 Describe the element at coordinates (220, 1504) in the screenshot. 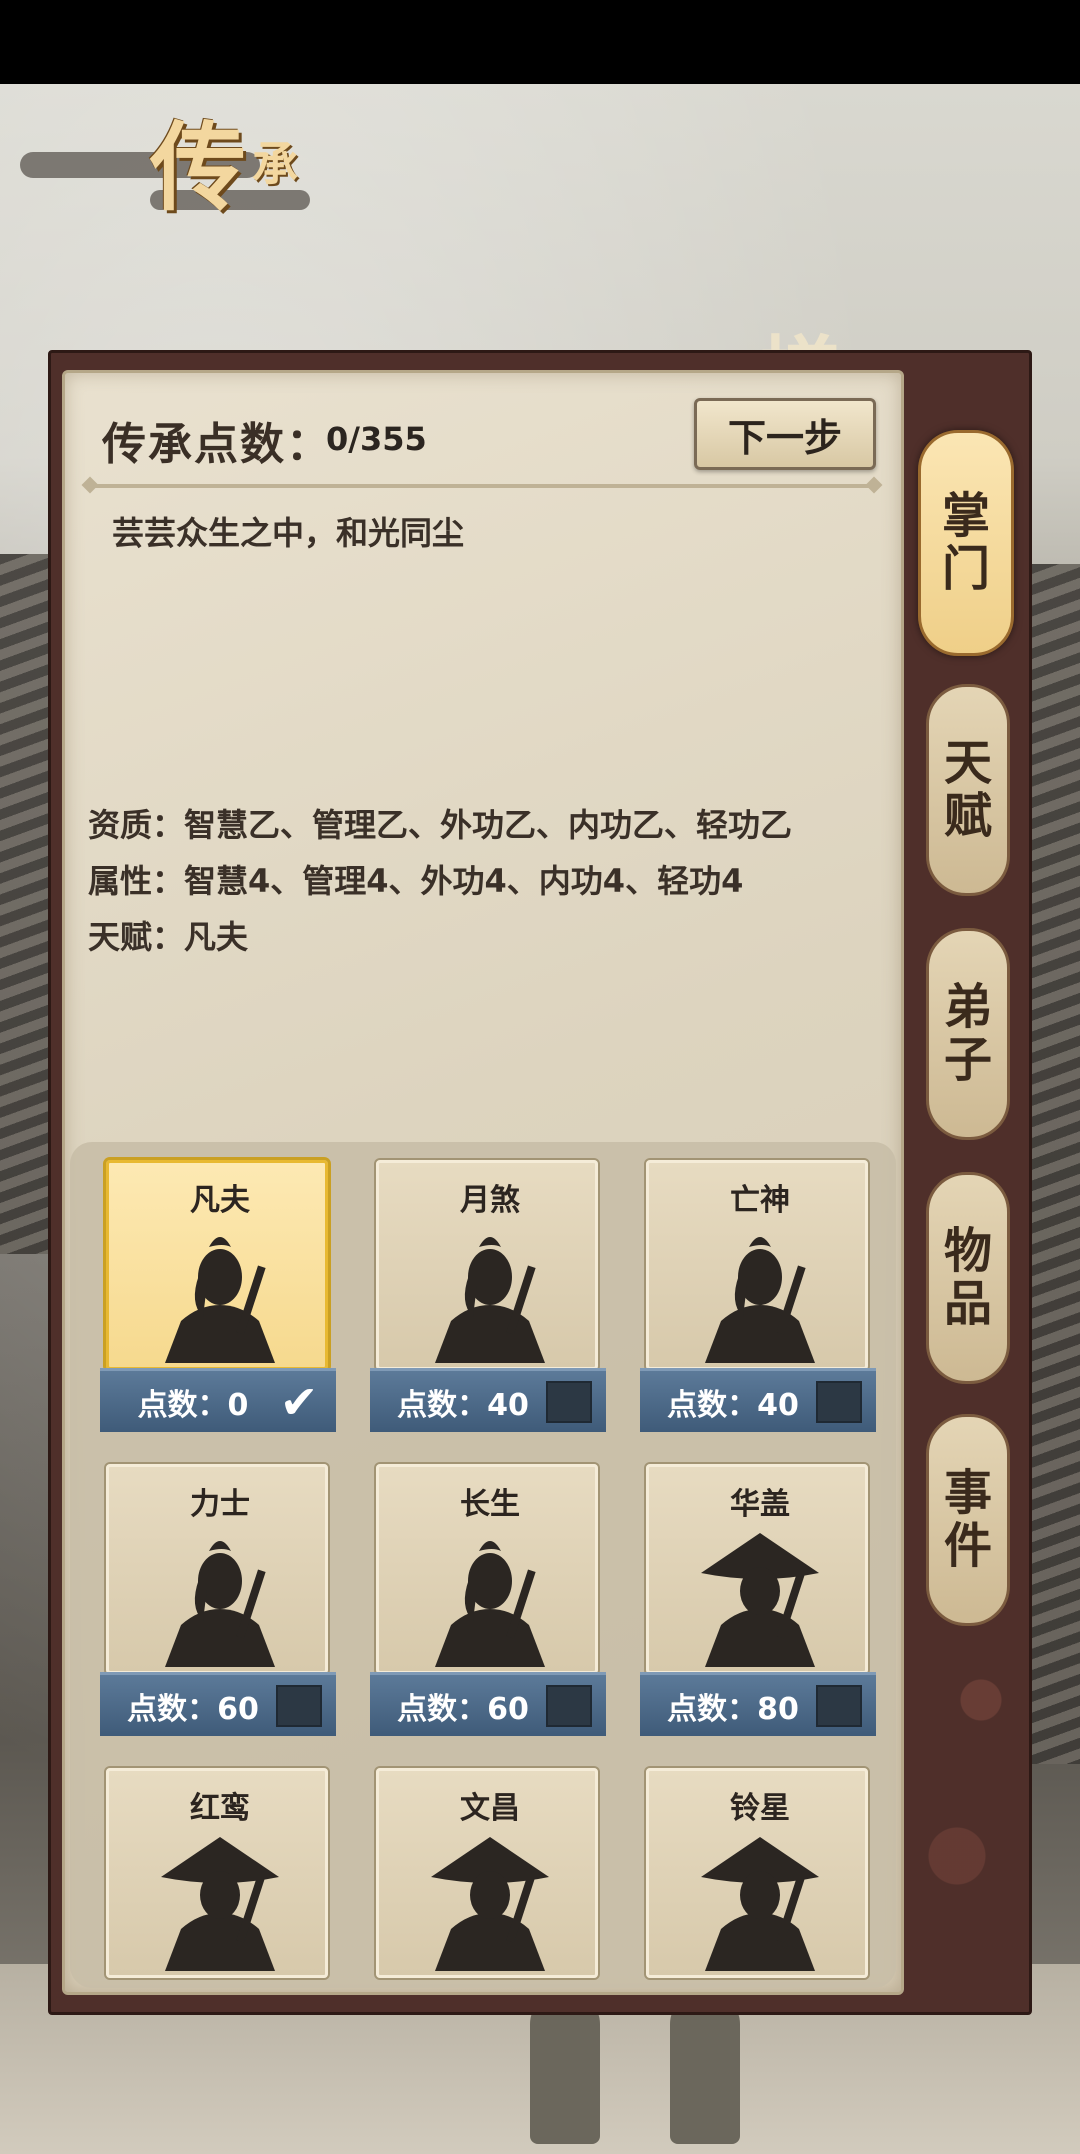

I see `talent-card-name: 力士` at that location.